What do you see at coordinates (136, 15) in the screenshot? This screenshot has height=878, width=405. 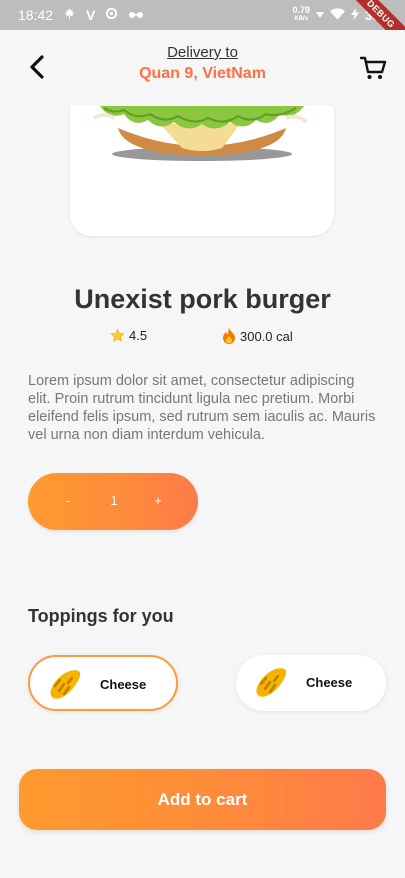 I see `glasses-icon` at bounding box center [136, 15].